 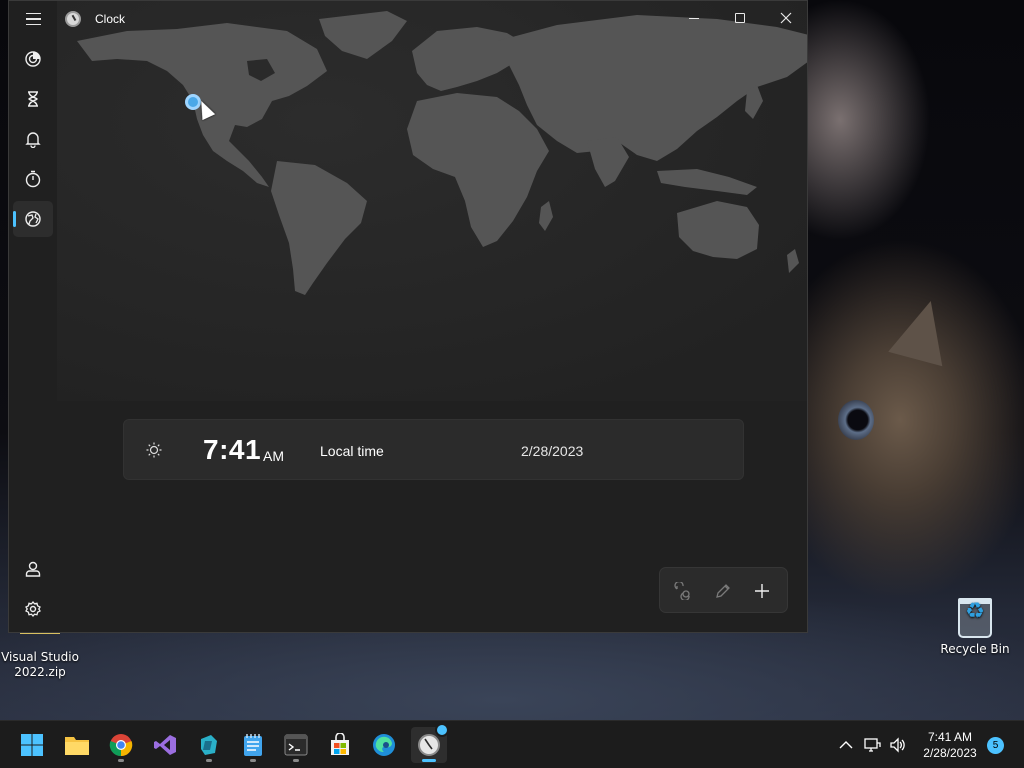 I want to click on plus-icon, so click(x=762, y=591).